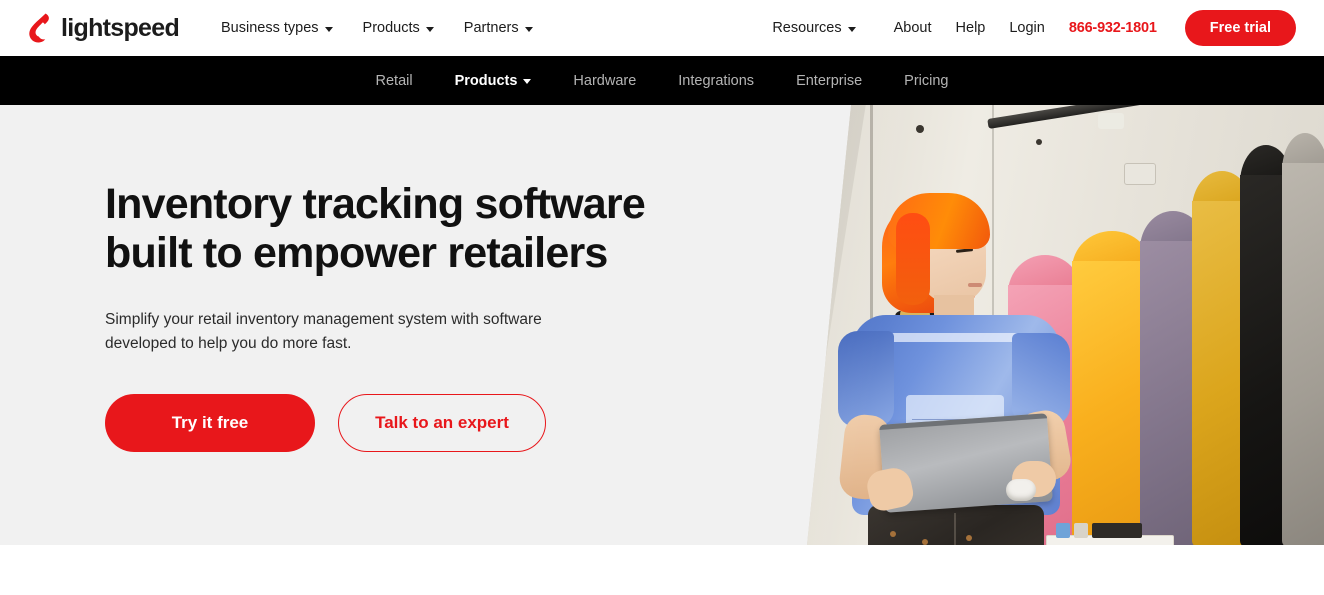  What do you see at coordinates (1026, 28) in the screenshot?
I see `nav-item-login: Login` at bounding box center [1026, 28].